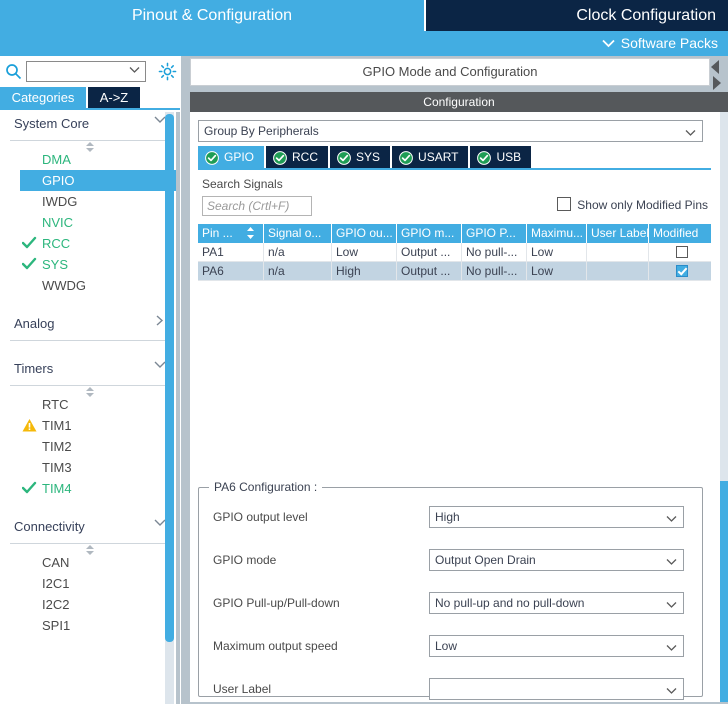  I want to click on pin-table-row: PA1 n/a Low Output ... No pull-... Low, so click(454, 252).